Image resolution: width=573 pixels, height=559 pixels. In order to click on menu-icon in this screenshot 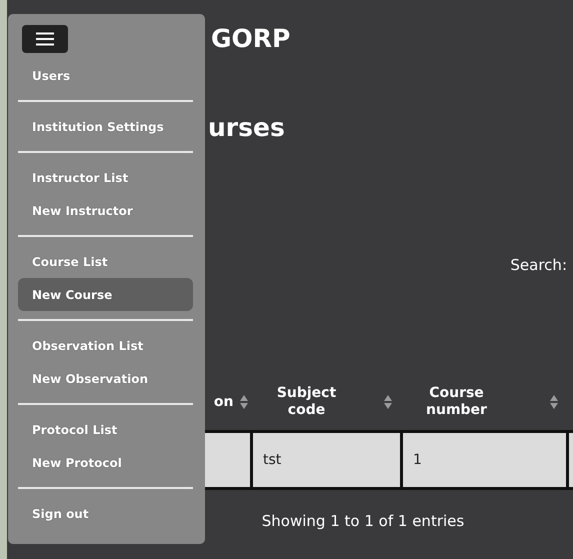, I will do `click(45, 39)`.